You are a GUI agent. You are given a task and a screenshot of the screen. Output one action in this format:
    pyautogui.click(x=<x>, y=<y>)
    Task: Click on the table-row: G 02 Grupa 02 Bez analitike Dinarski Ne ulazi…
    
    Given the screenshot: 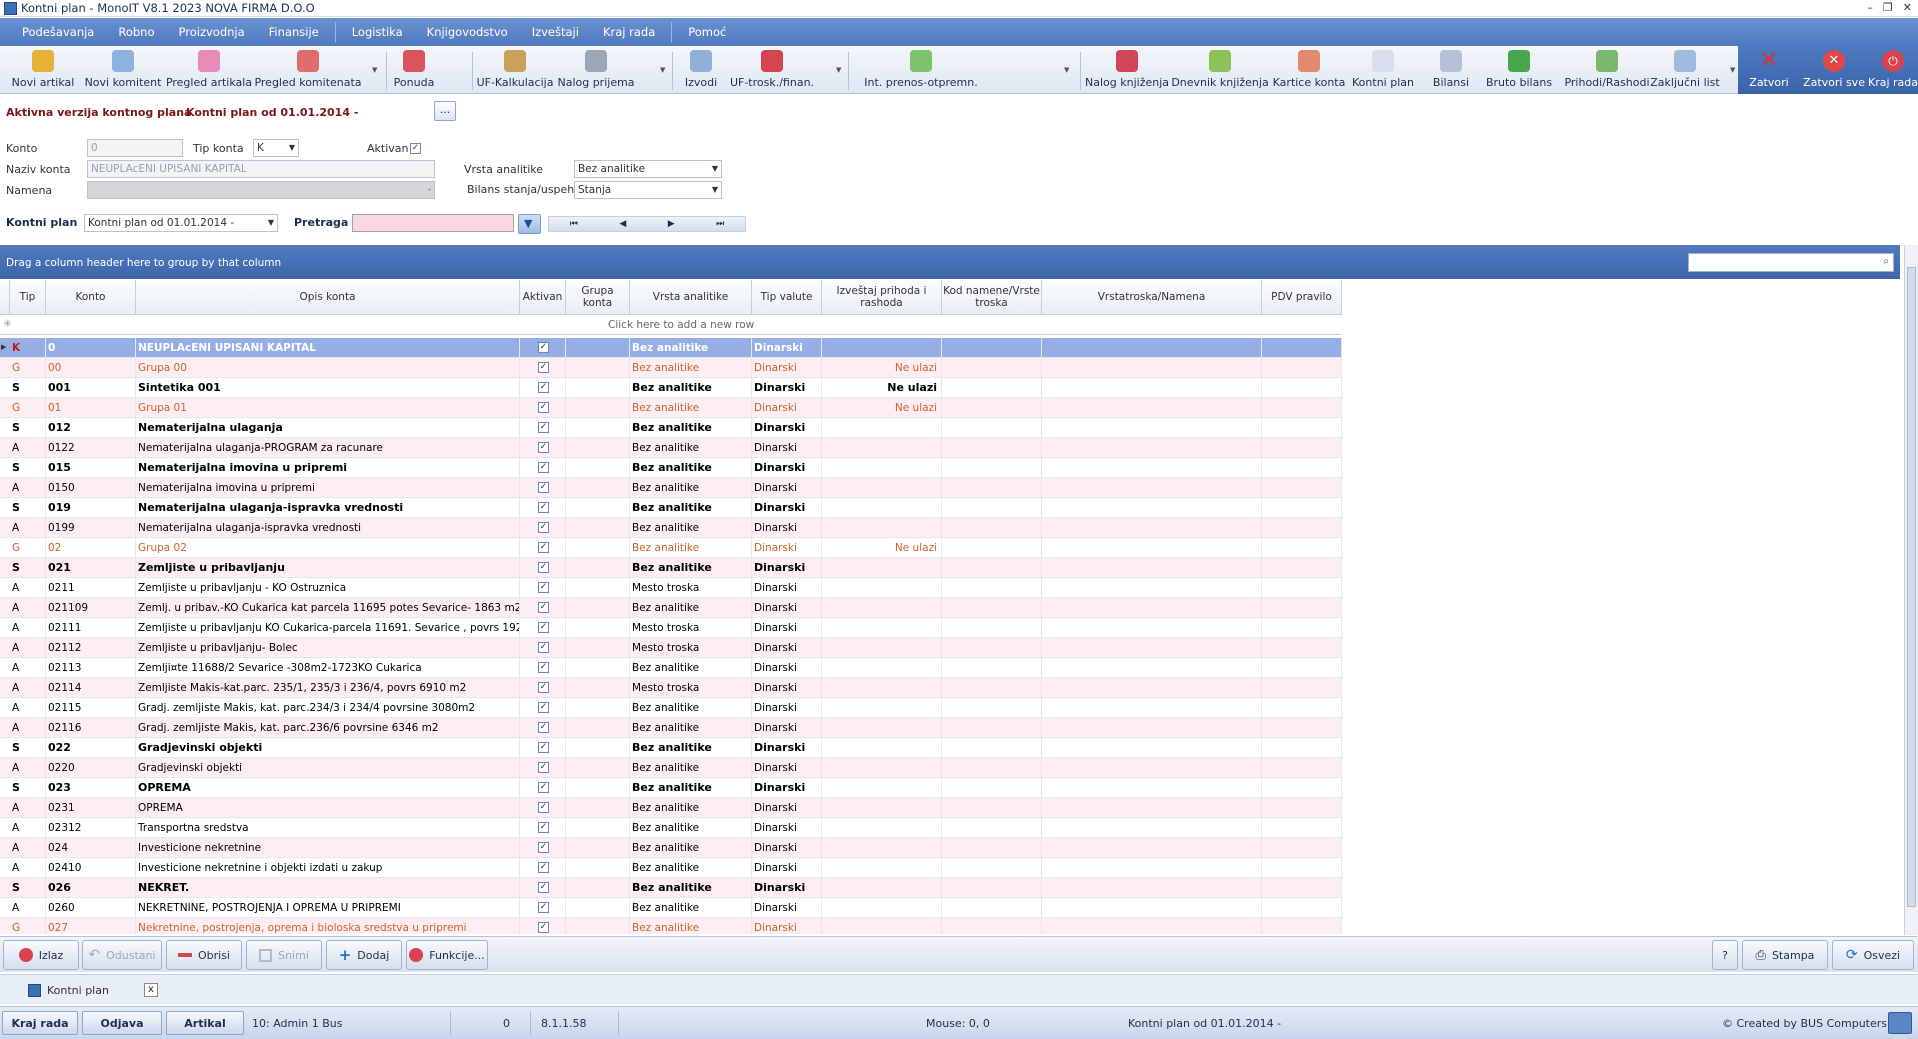 What is the action you would take?
    pyautogui.click(x=671, y=548)
    